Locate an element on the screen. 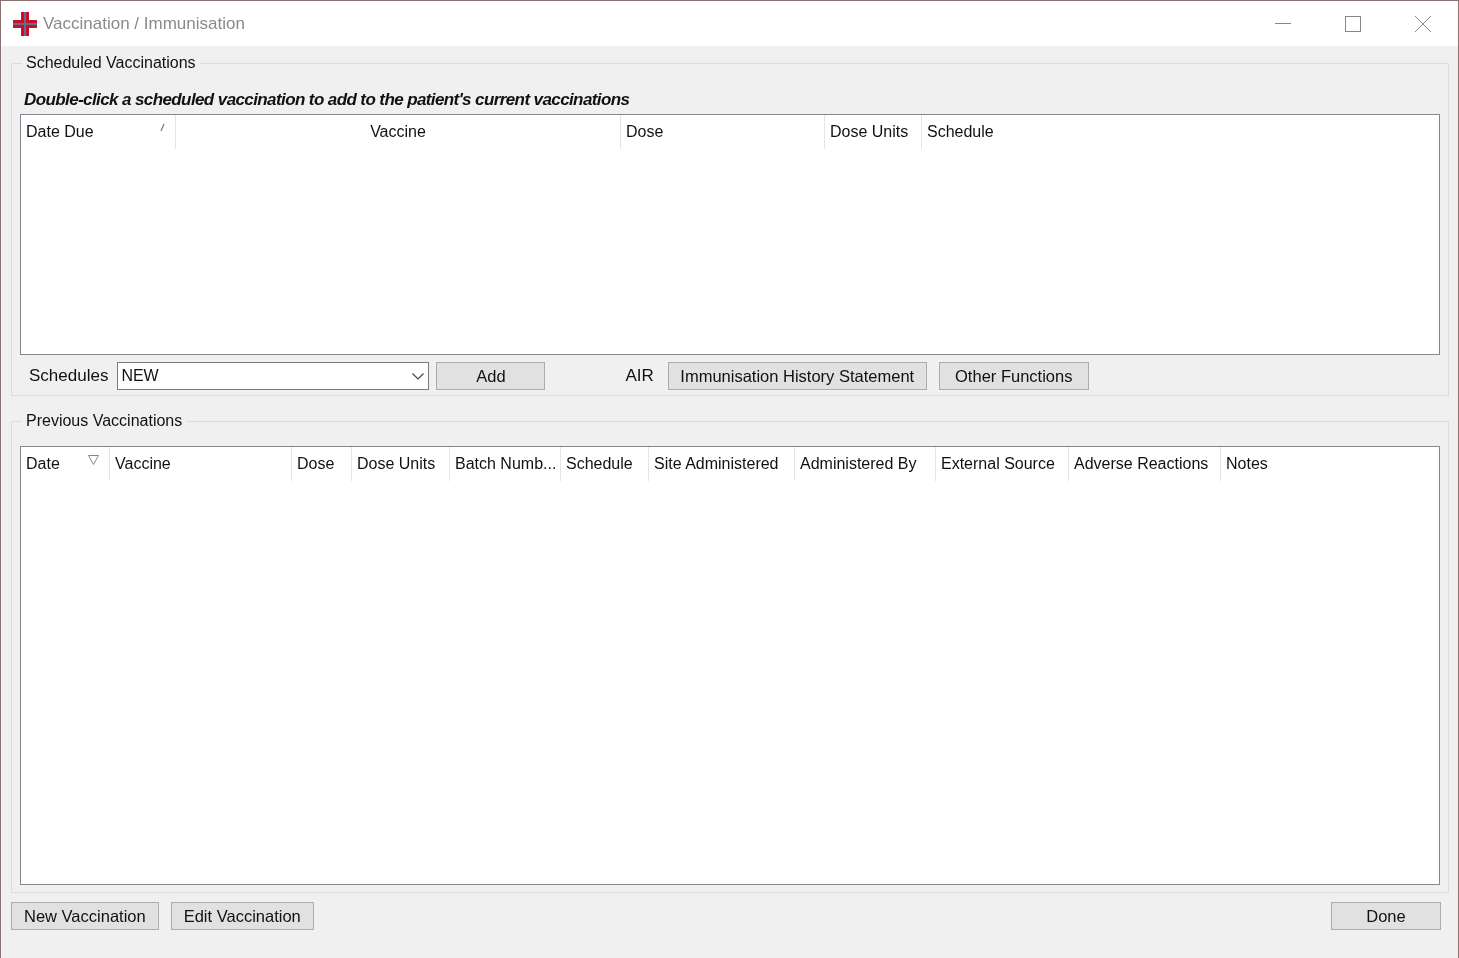 This screenshot has height=958, width=1459. column-header: External Source is located at coordinates (1002, 464).